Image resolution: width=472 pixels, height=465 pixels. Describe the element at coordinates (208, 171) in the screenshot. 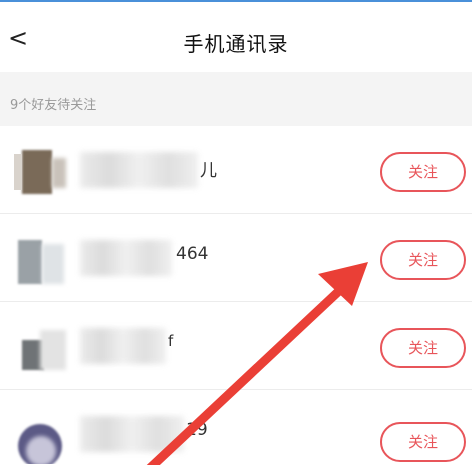

I see `contact-name: 儿` at that location.